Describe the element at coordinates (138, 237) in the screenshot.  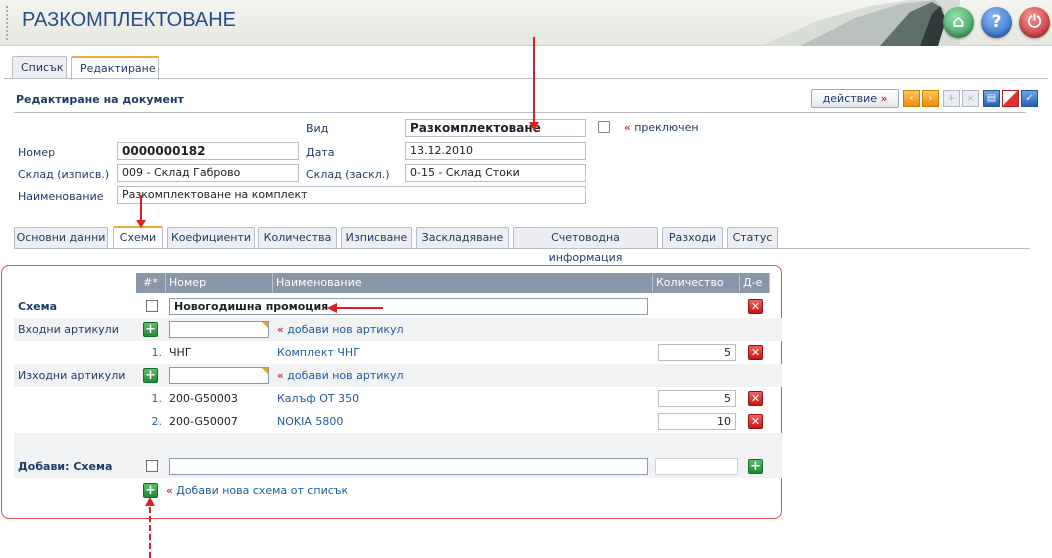
I see `subtab-schemes: Схеми` at that location.